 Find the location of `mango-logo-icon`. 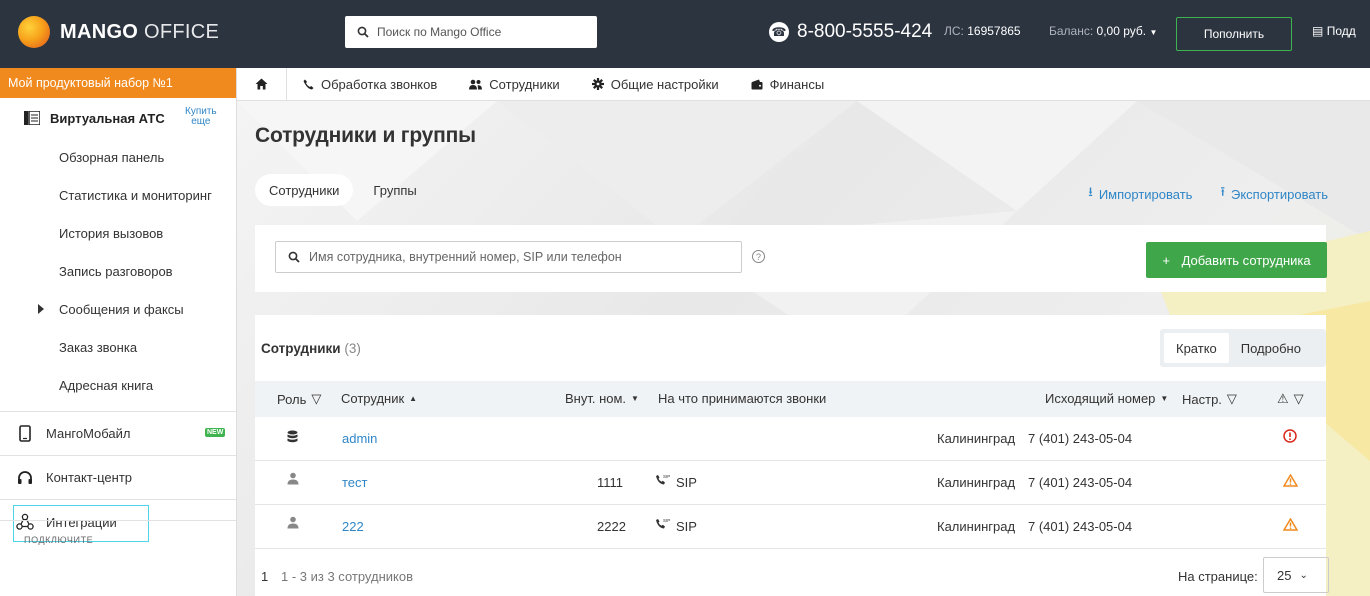

mango-logo-icon is located at coordinates (34, 32).